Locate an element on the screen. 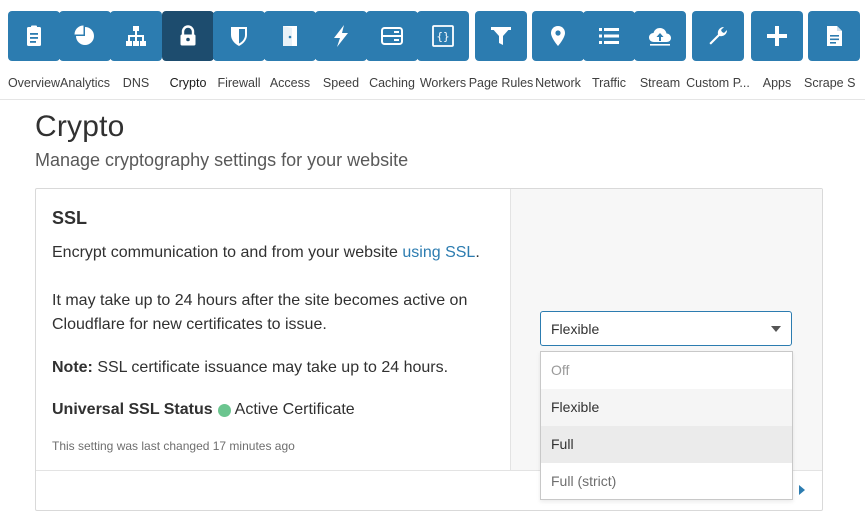 This screenshot has width=865, height=519. ssl-mode-dropdown: Off Flexible Full Full (strict) is located at coordinates (666, 425).